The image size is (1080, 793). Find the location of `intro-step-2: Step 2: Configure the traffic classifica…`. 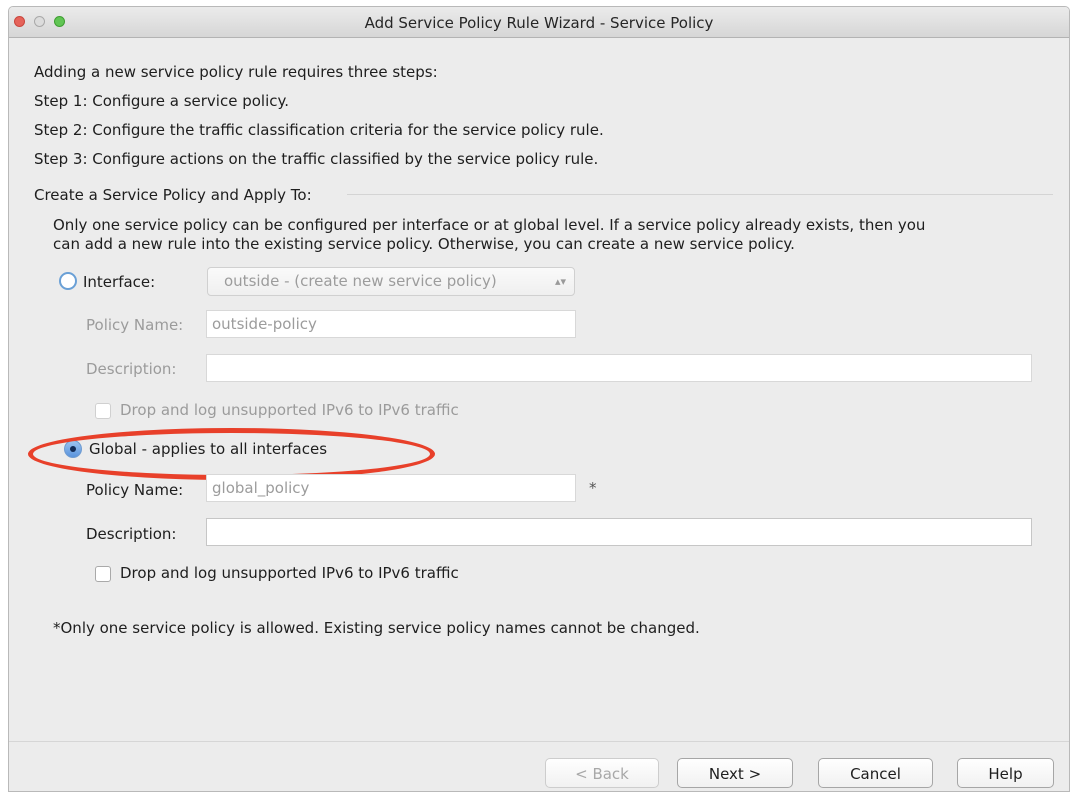

intro-step-2: Step 2: Configure the traffic classifica… is located at coordinates (319, 130).